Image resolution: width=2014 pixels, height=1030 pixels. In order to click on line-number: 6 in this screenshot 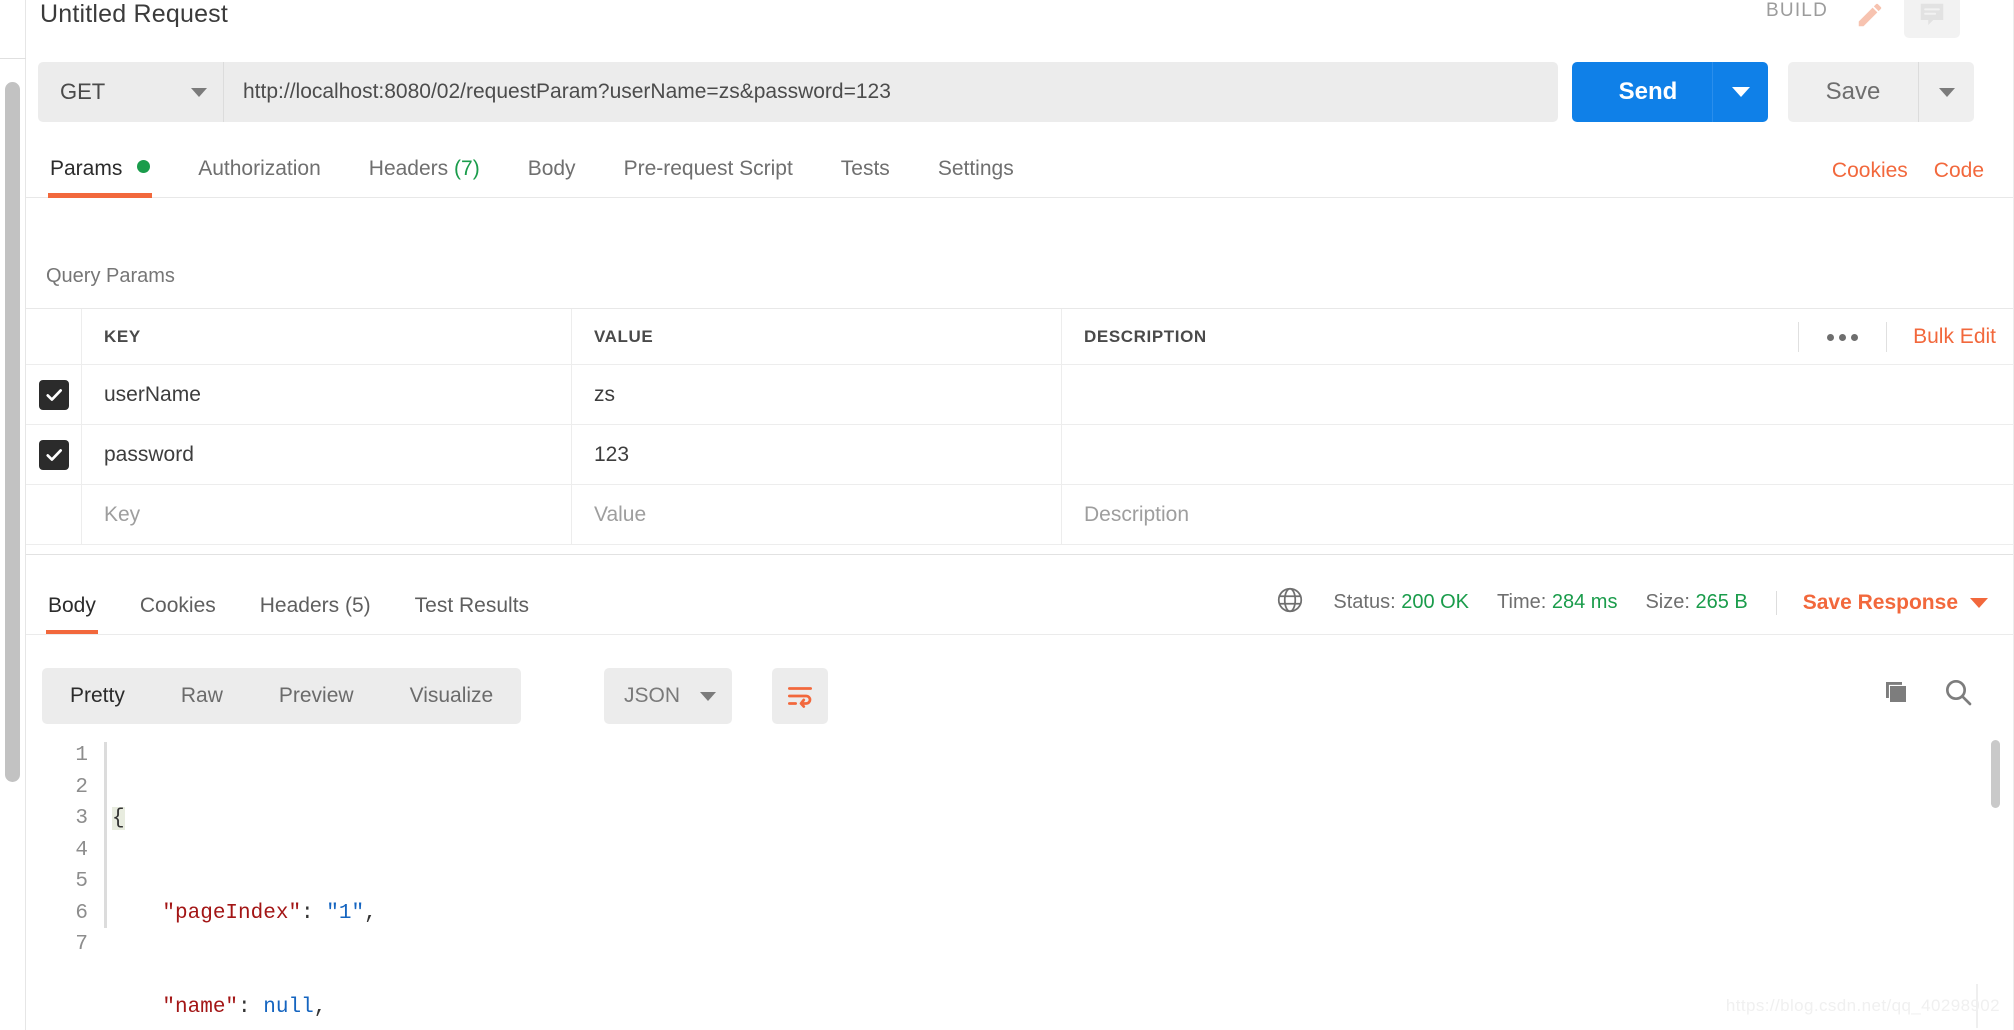, I will do `click(81, 913)`.